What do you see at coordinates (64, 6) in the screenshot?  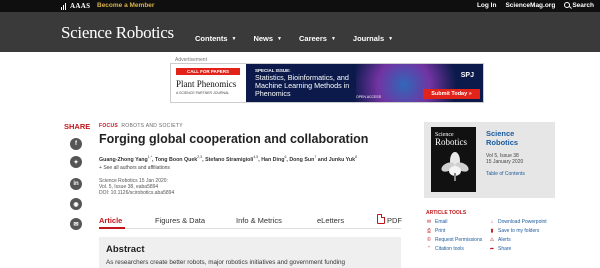 I see `aaas-logo-icon` at bounding box center [64, 6].